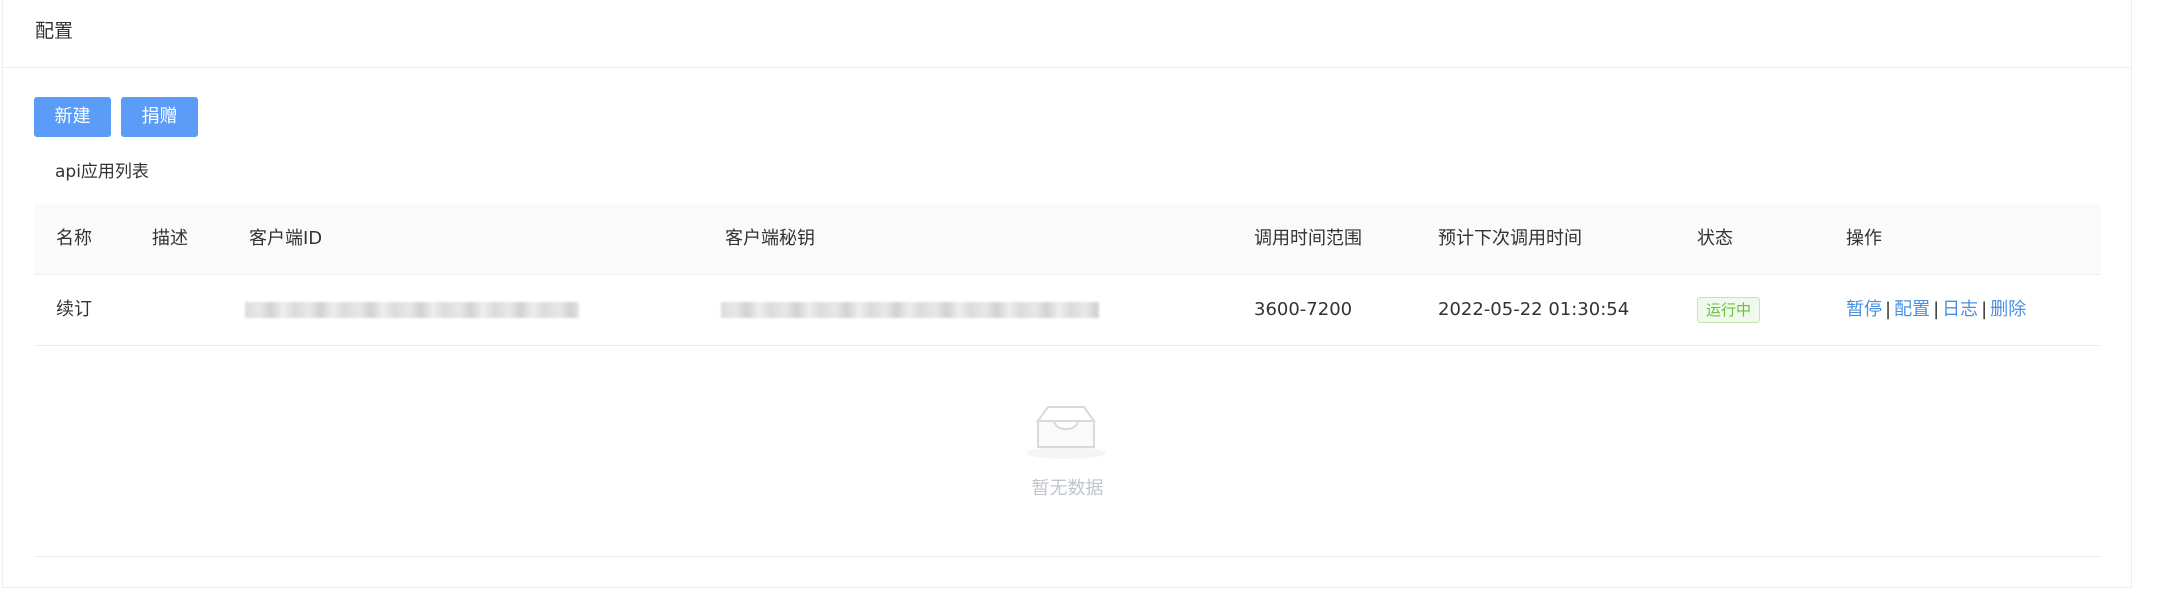  What do you see at coordinates (72, 117) in the screenshot?
I see `new-button: 新建` at bounding box center [72, 117].